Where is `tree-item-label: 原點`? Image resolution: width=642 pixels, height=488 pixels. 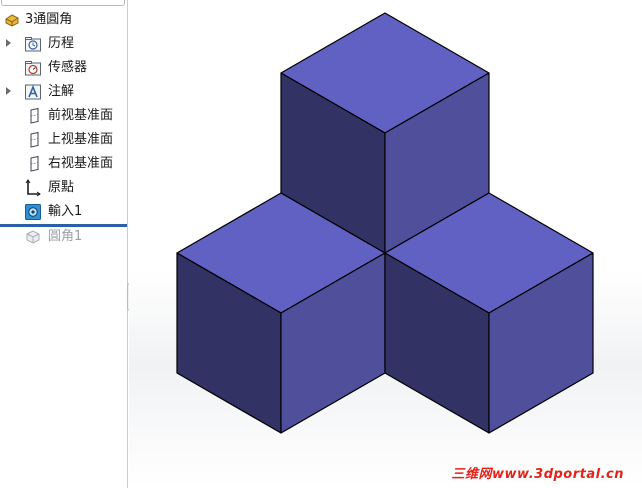
tree-item-label: 原點 is located at coordinates (61, 187).